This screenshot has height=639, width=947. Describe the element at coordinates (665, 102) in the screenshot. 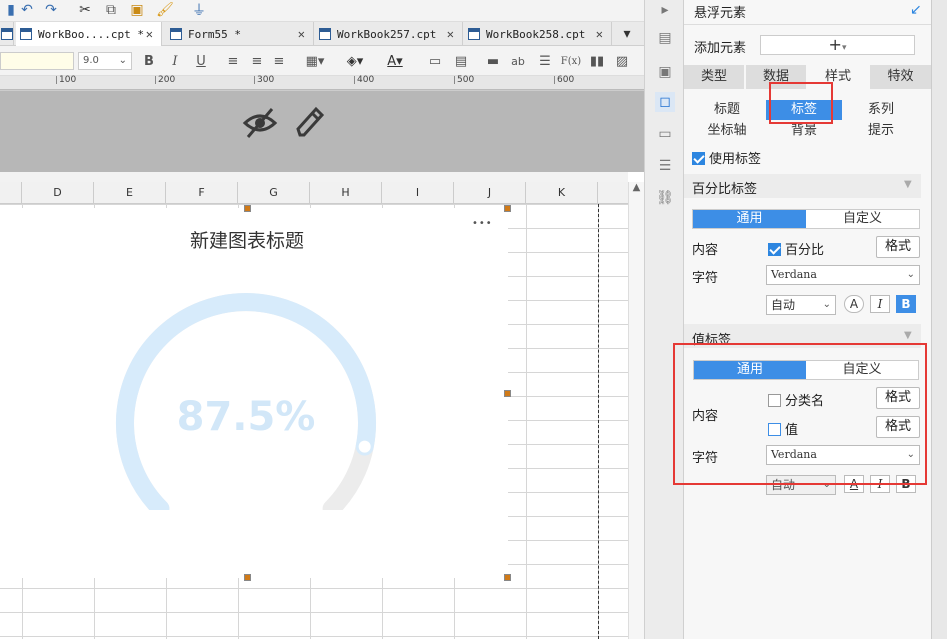

I see `element-style-icon: ◻` at that location.